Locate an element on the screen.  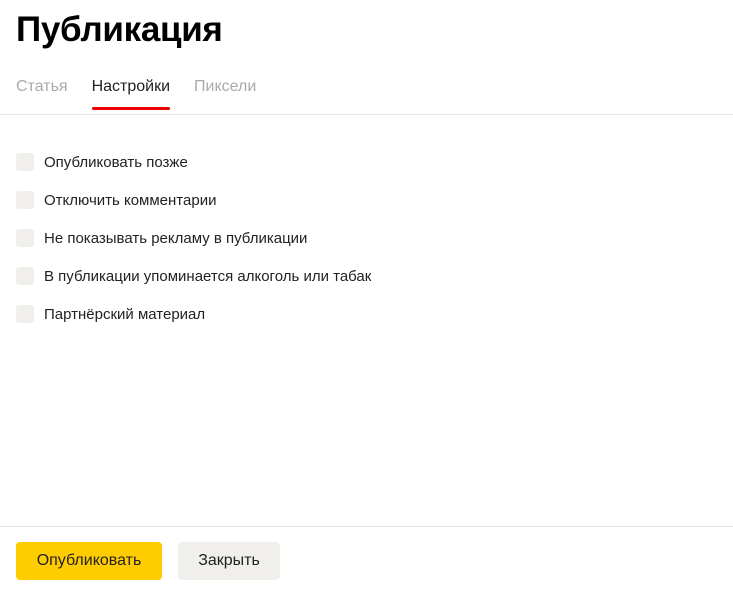
option-label: Опубликовать позже is located at coordinates (116, 162).